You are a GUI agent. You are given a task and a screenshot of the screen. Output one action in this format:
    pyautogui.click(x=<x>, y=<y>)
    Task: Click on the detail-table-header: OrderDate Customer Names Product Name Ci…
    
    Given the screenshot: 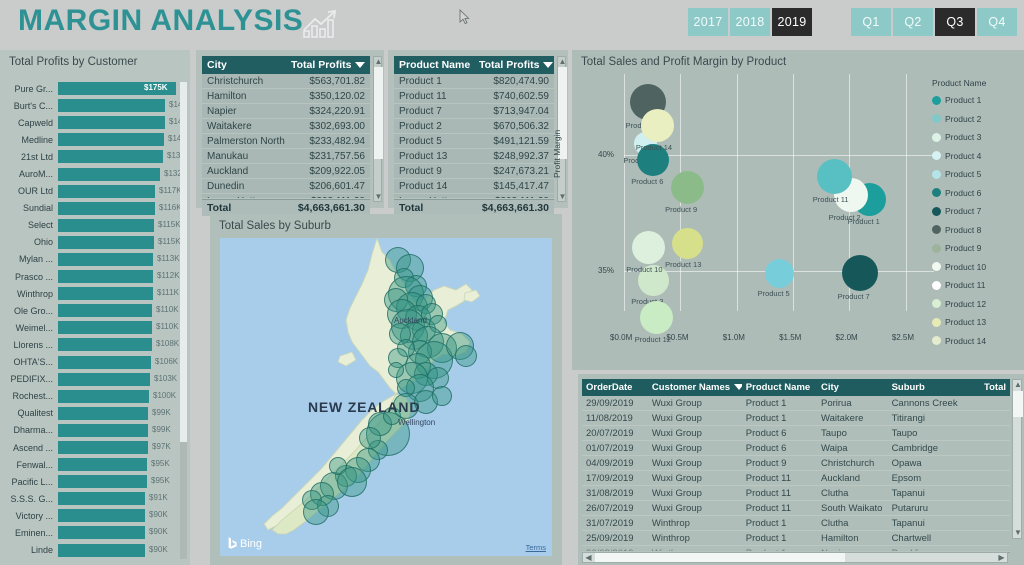 What is the action you would take?
    pyautogui.click(x=796, y=387)
    